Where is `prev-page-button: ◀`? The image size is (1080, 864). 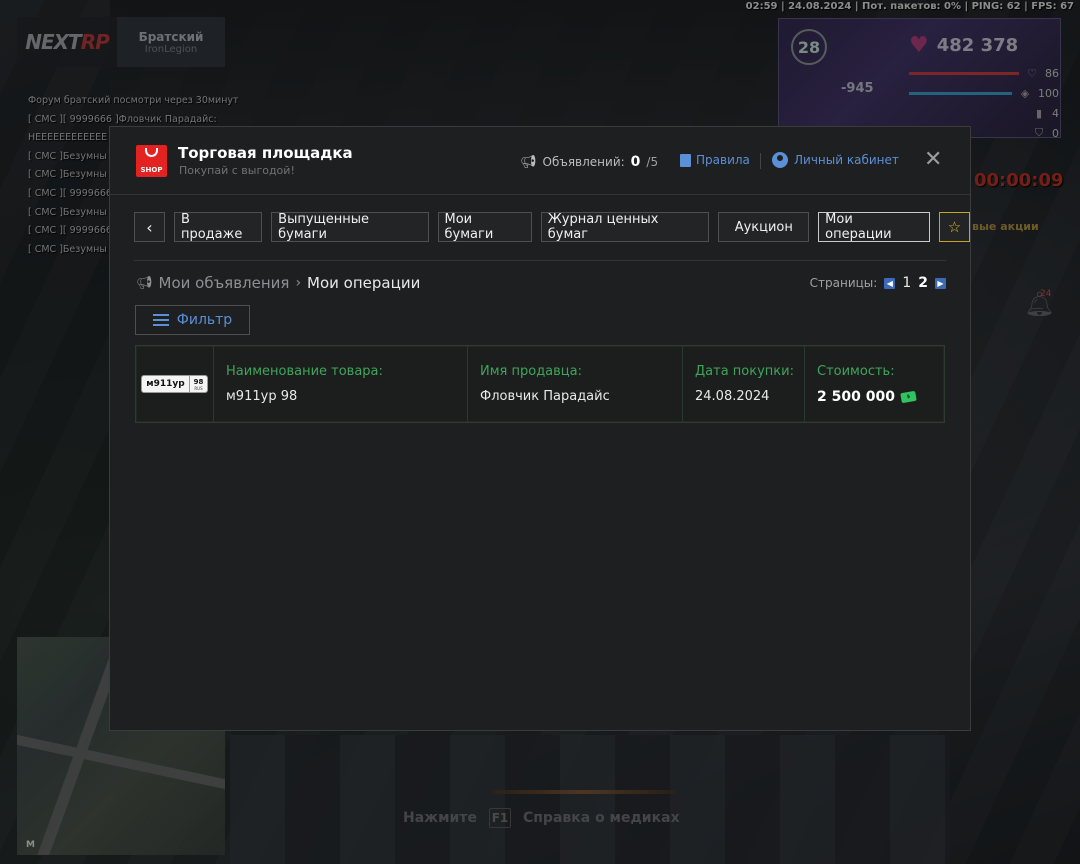
prev-page-button: ◀ is located at coordinates (890, 283).